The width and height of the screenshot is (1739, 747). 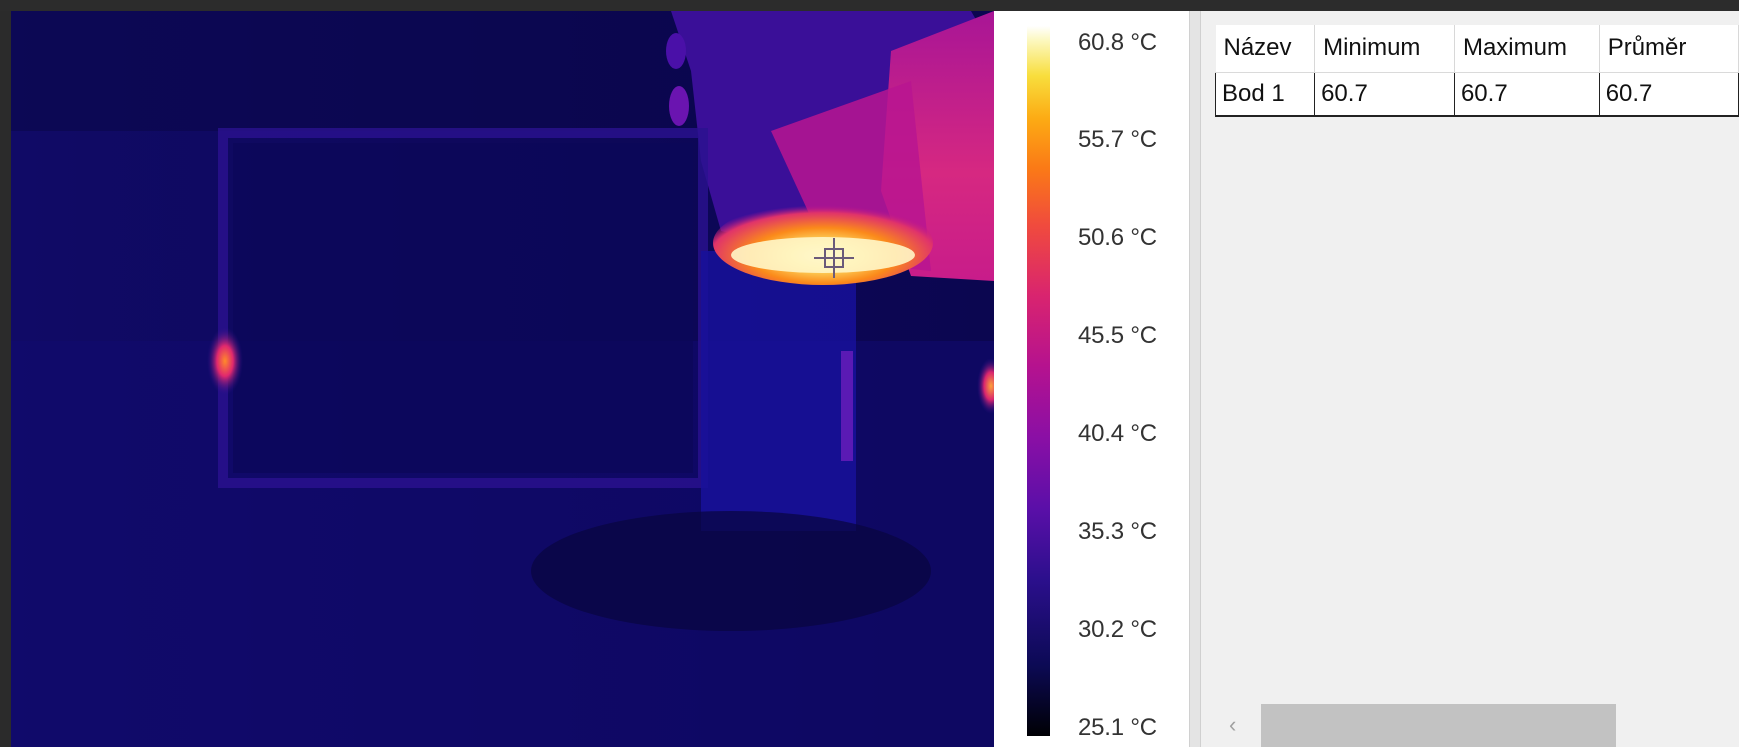 What do you see at coordinates (1527, 49) in the screenshot?
I see `column-header-maximum: Maximum` at bounding box center [1527, 49].